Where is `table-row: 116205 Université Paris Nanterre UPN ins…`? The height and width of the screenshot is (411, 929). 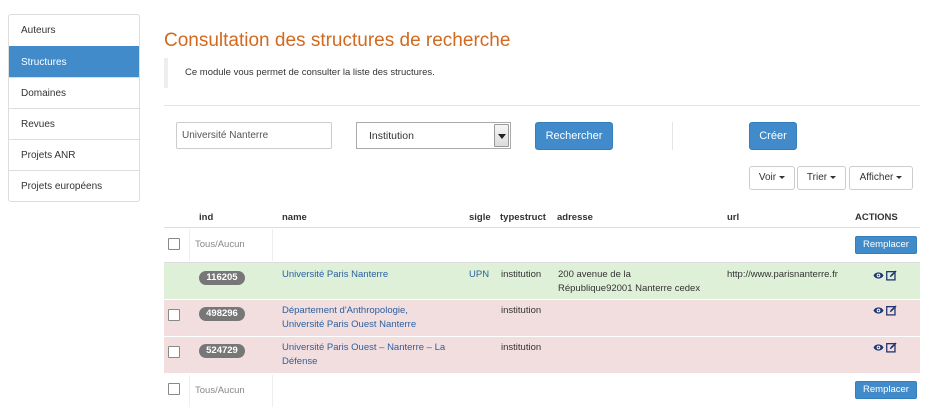
table-row: 116205 Université Paris Nanterre UPN ins… is located at coordinates (542, 281).